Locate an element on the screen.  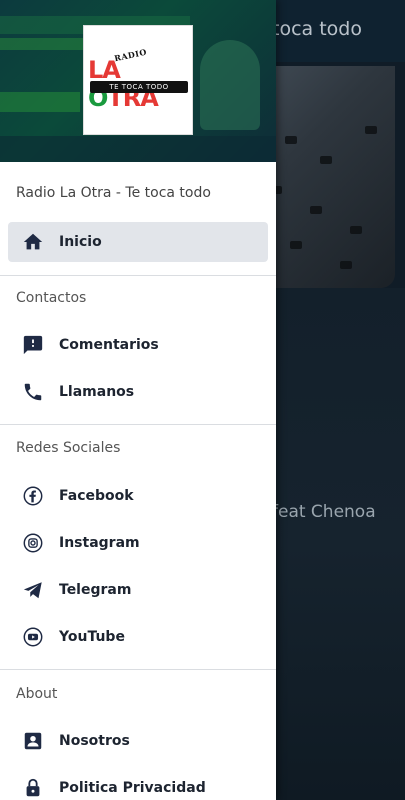
menu-item-nosotros: Nosotros is located at coordinates (138, 741).